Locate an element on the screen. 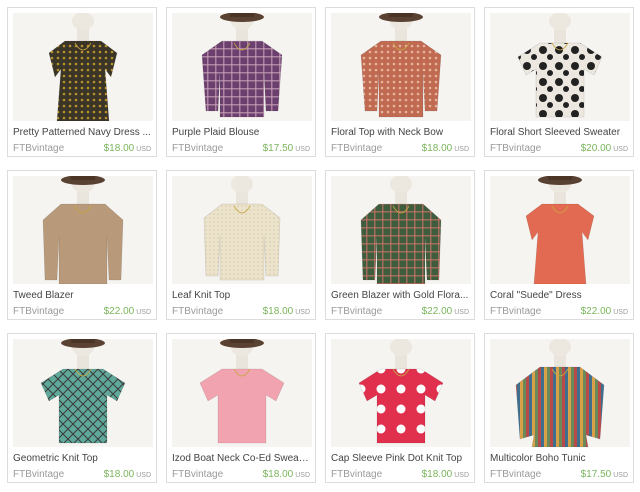 The width and height of the screenshot is (640, 492). listing-price: $20.00 is located at coordinates (596, 148).